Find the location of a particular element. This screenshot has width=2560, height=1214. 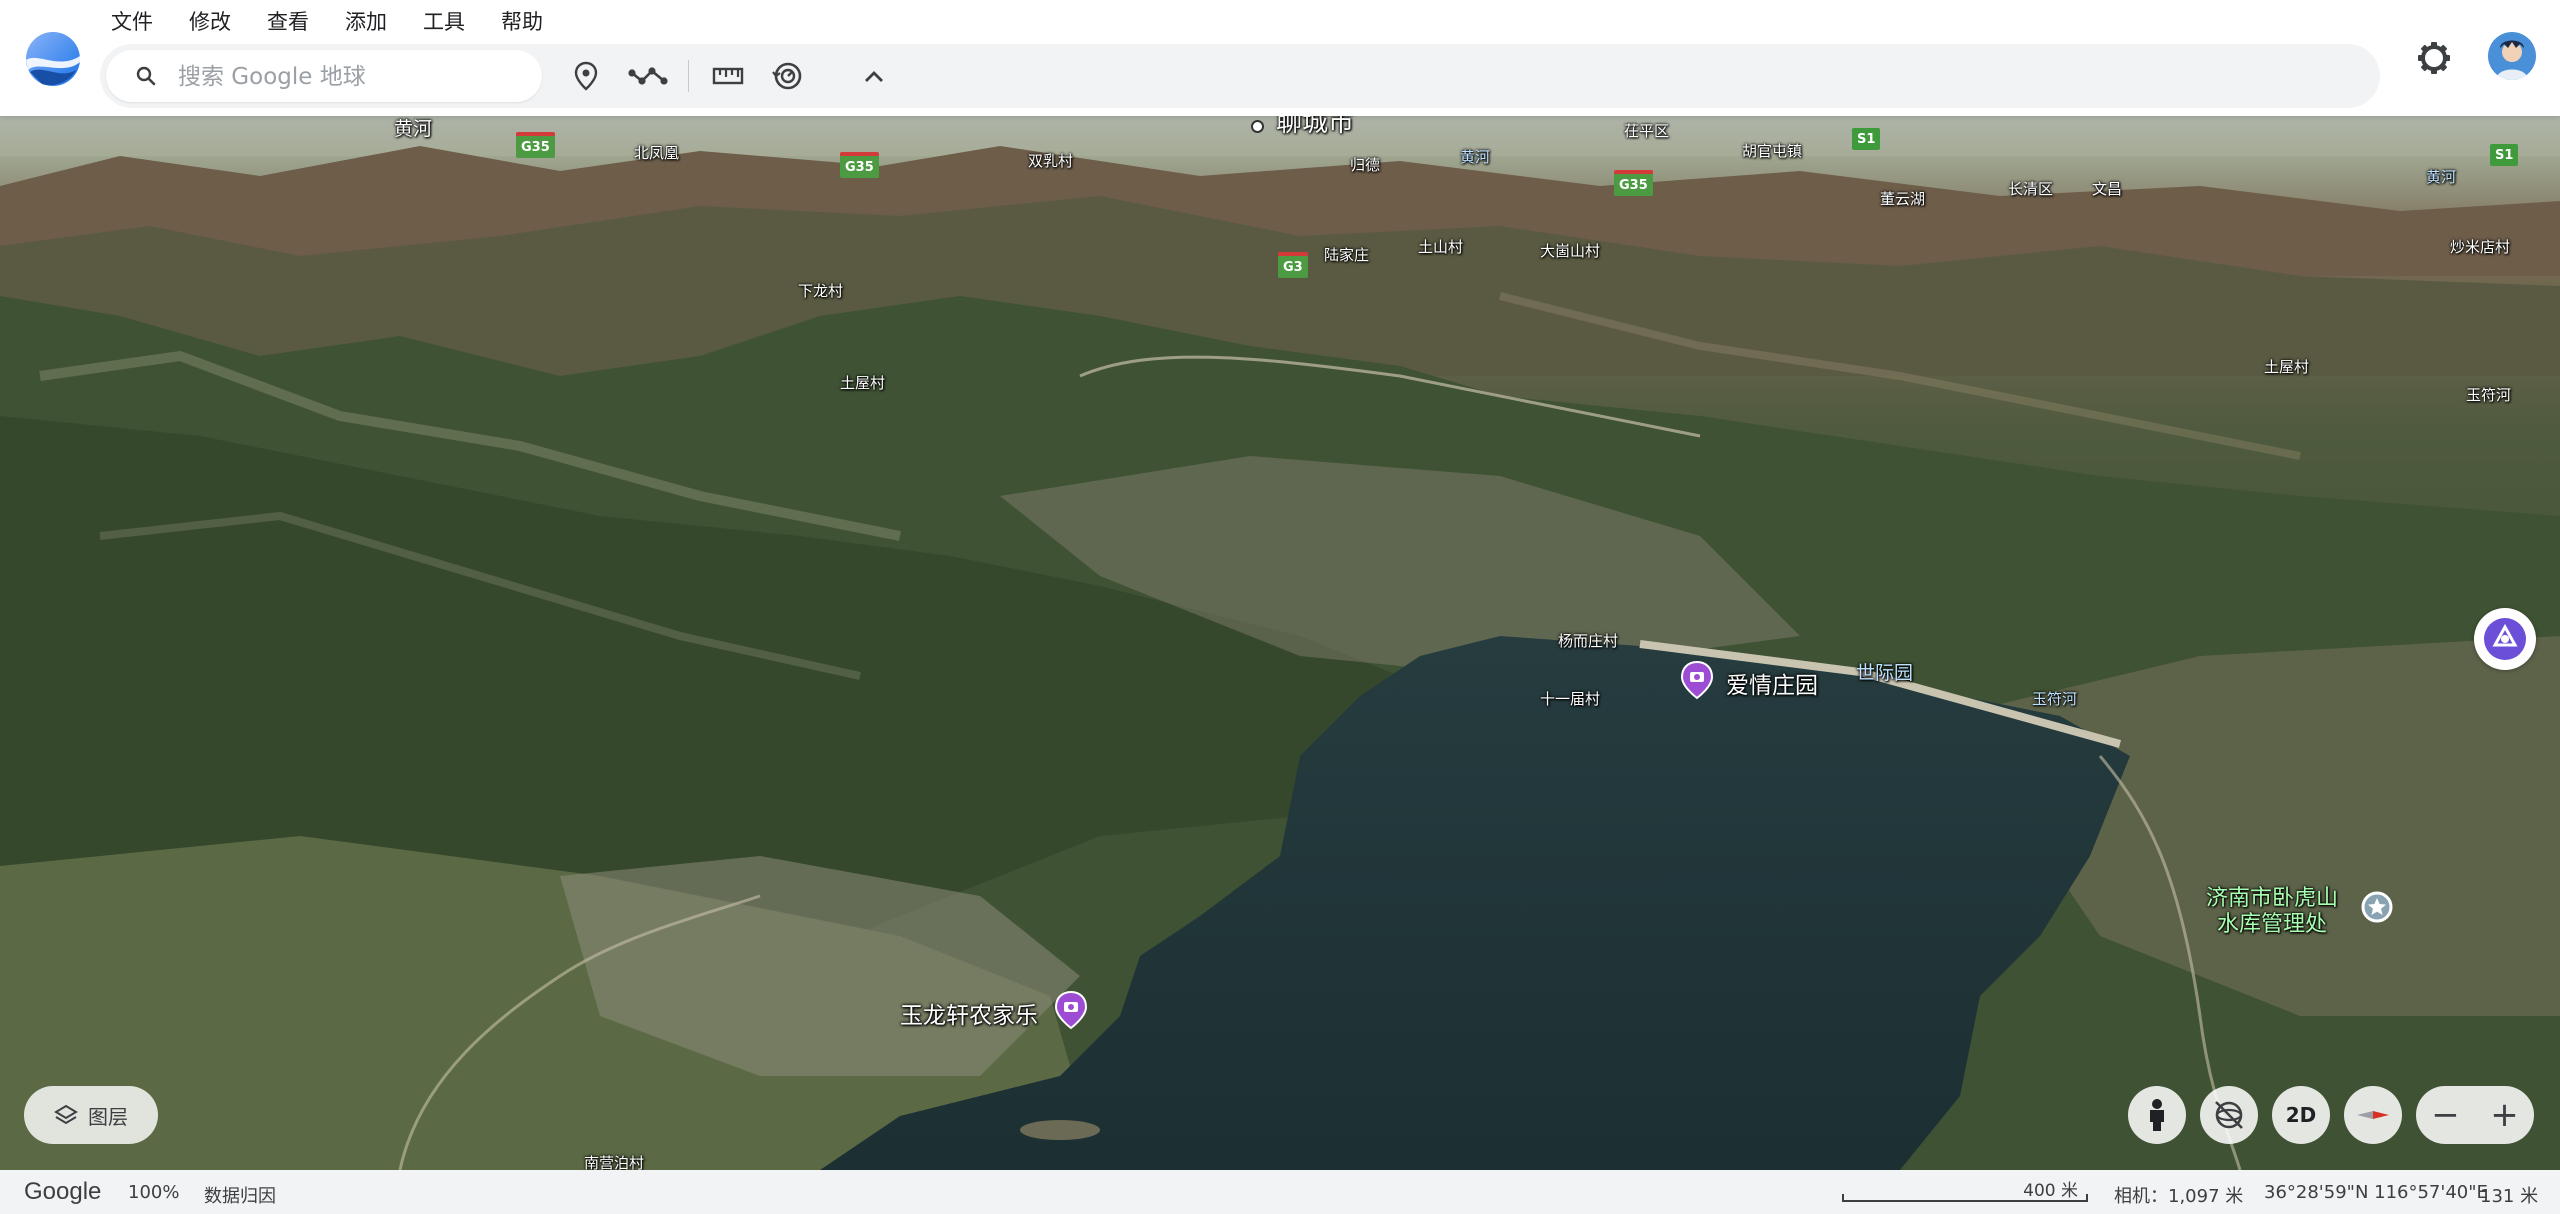

zoom-in-button: + is located at coordinates (2504, 1115).